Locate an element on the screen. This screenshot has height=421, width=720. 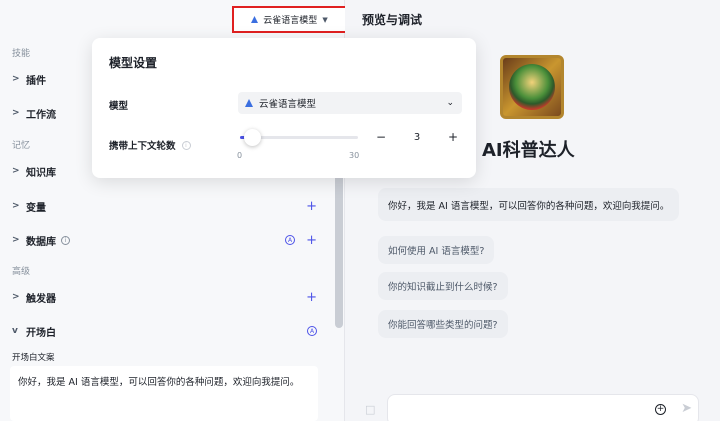
model-select-value: 云雀语言模型 is located at coordinates (288, 104).